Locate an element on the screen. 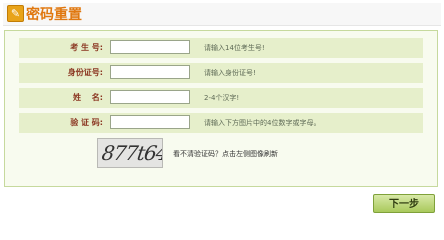 The height and width of the screenshot is (240, 444). name-label: 姓 名: is located at coordinates (88, 97).